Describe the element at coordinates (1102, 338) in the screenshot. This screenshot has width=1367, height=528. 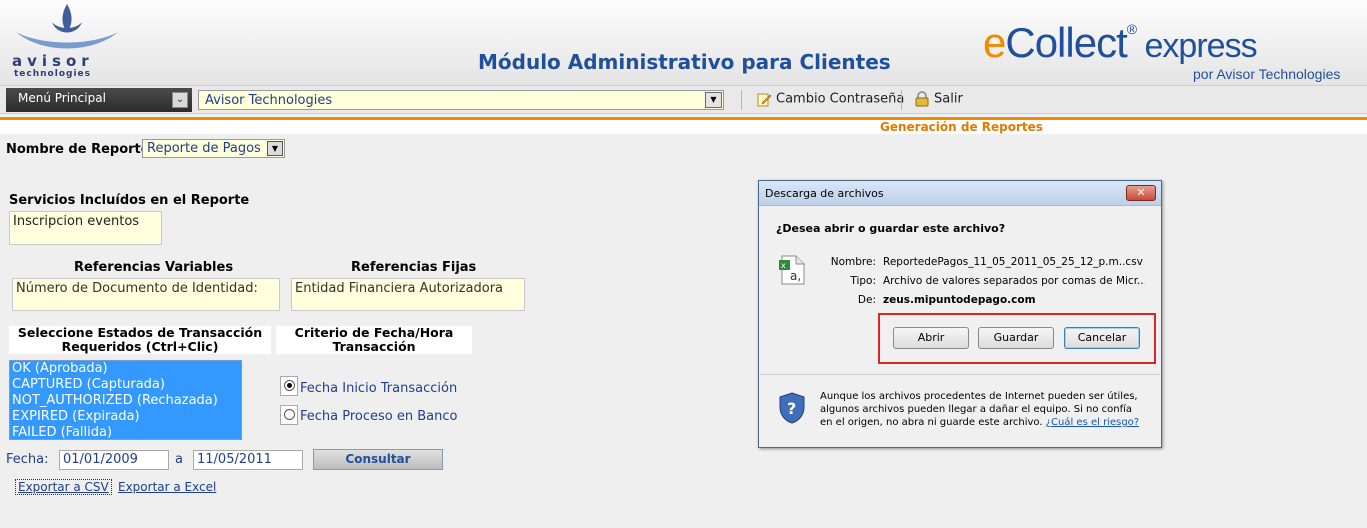
I see `cancel-button: Cancelar` at that location.